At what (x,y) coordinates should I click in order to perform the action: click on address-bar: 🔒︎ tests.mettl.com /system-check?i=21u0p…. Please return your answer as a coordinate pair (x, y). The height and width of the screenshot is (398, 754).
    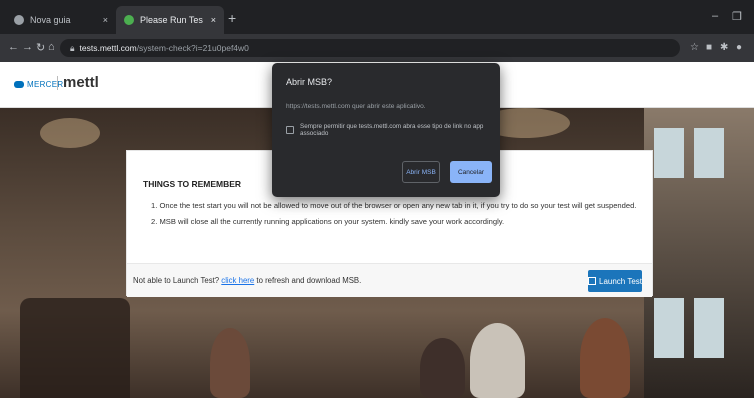
    Looking at the image, I should click on (370, 48).